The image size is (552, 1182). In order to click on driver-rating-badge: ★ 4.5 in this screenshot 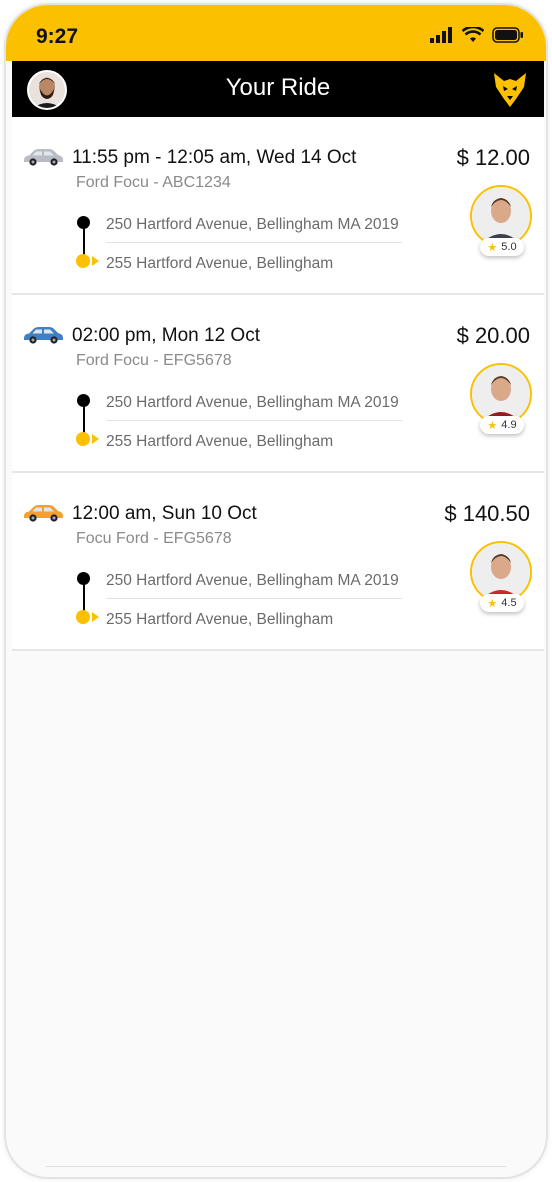, I will do `click(502, 603)`.